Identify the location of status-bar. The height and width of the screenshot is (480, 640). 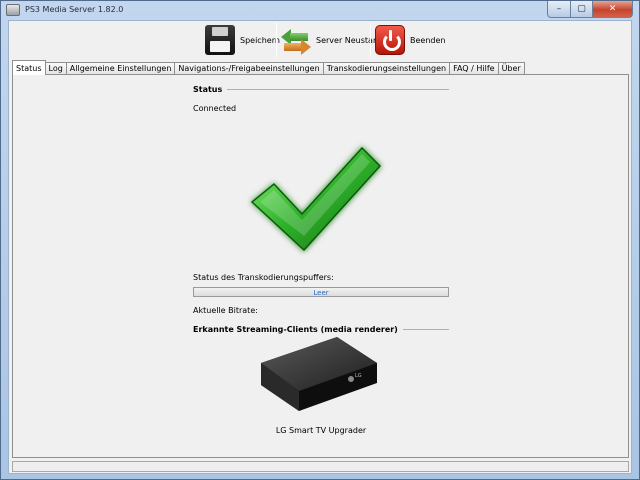
(320, 466).